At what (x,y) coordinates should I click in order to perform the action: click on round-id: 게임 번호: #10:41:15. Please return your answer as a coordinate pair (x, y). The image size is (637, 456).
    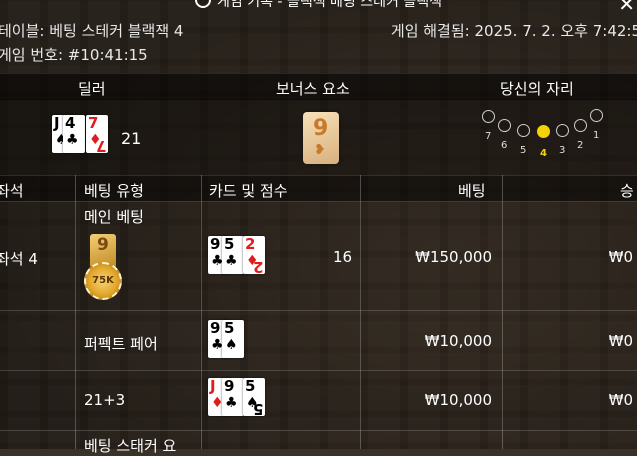
    Looking at the image, I should click on (74, 55).